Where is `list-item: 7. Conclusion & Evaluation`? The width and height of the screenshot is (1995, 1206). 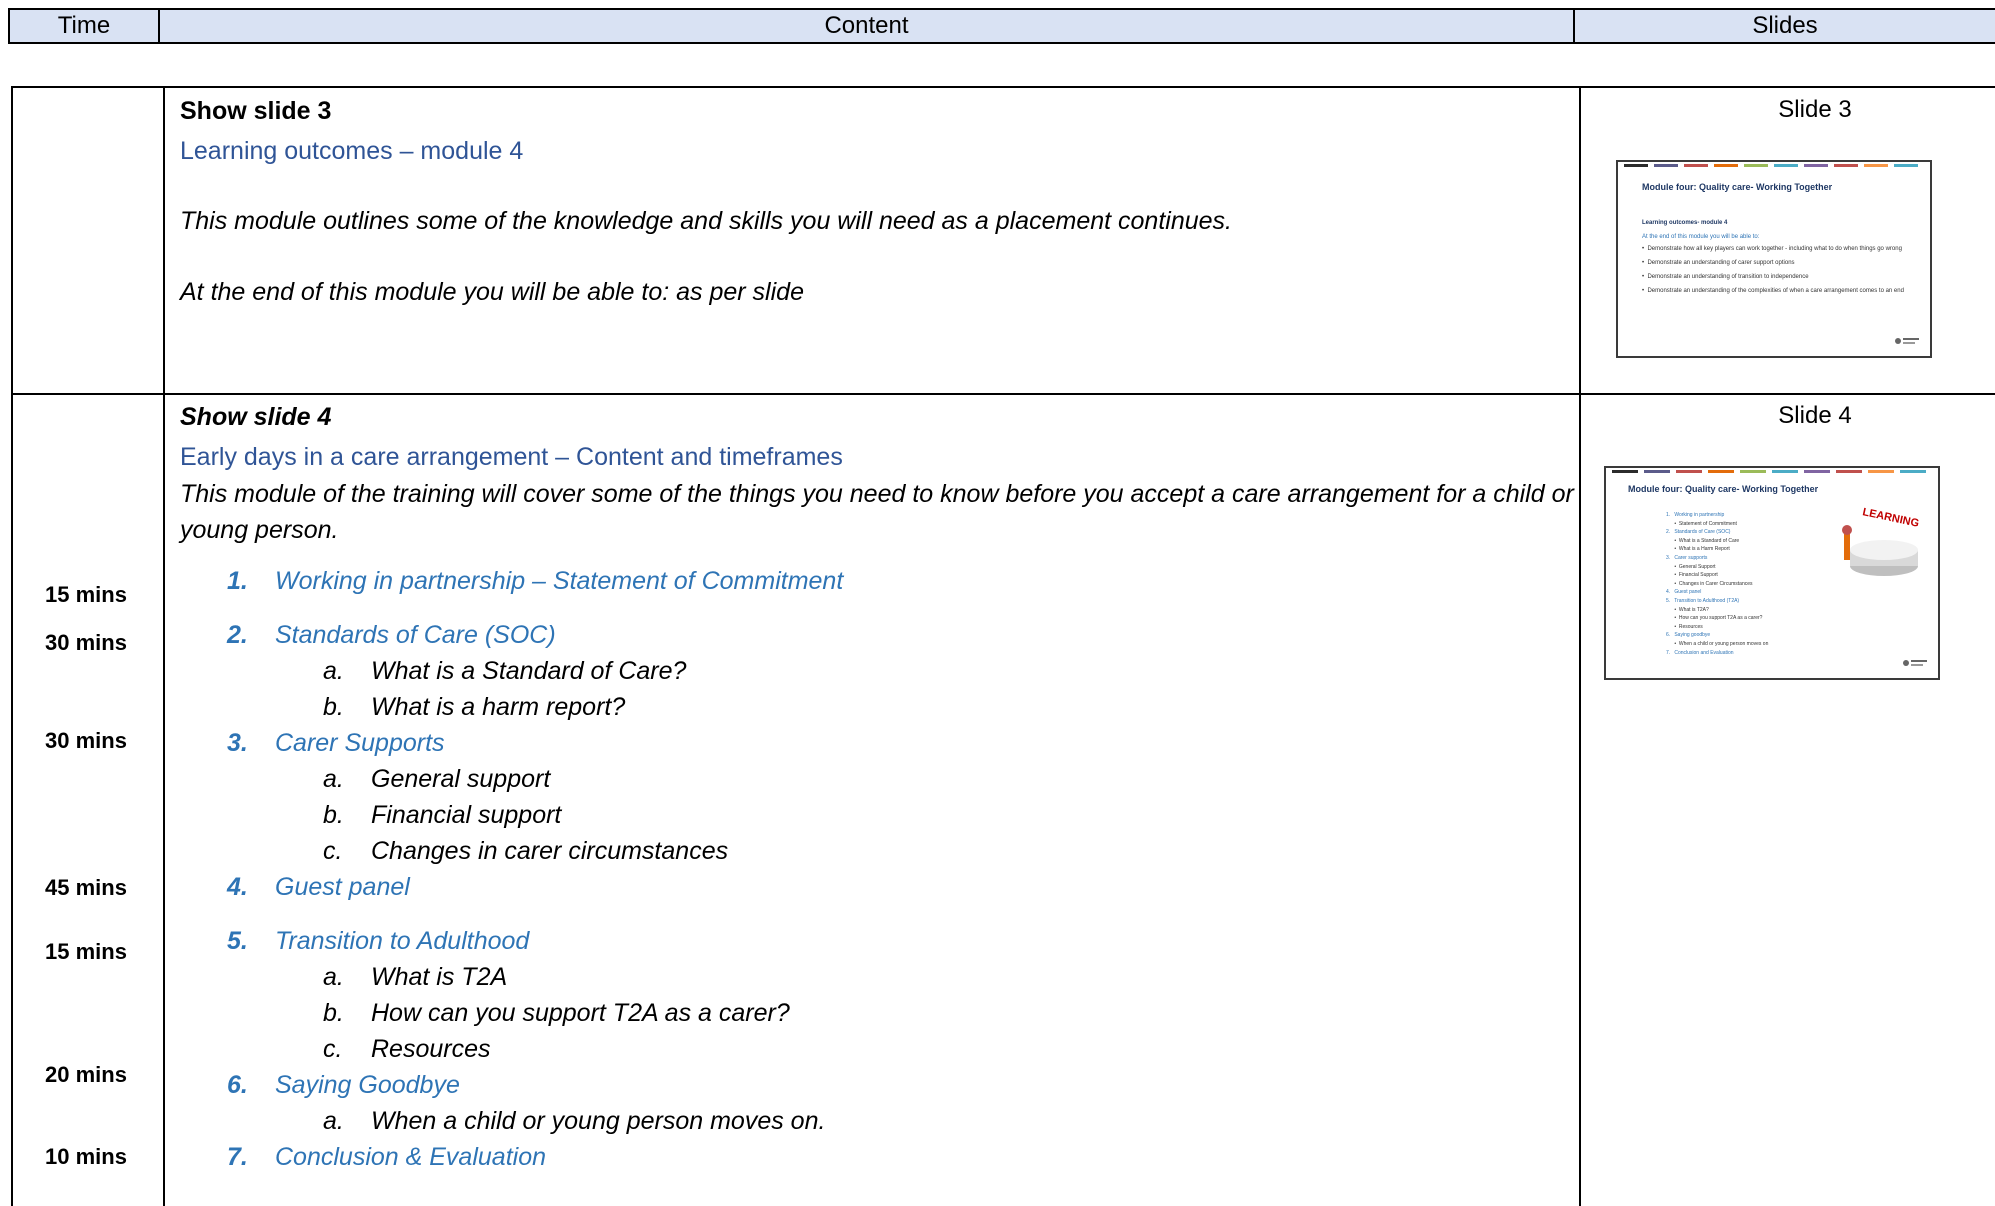 list-item: 7. Conclusion & Evaluation is located at coordinates (386, 1157).